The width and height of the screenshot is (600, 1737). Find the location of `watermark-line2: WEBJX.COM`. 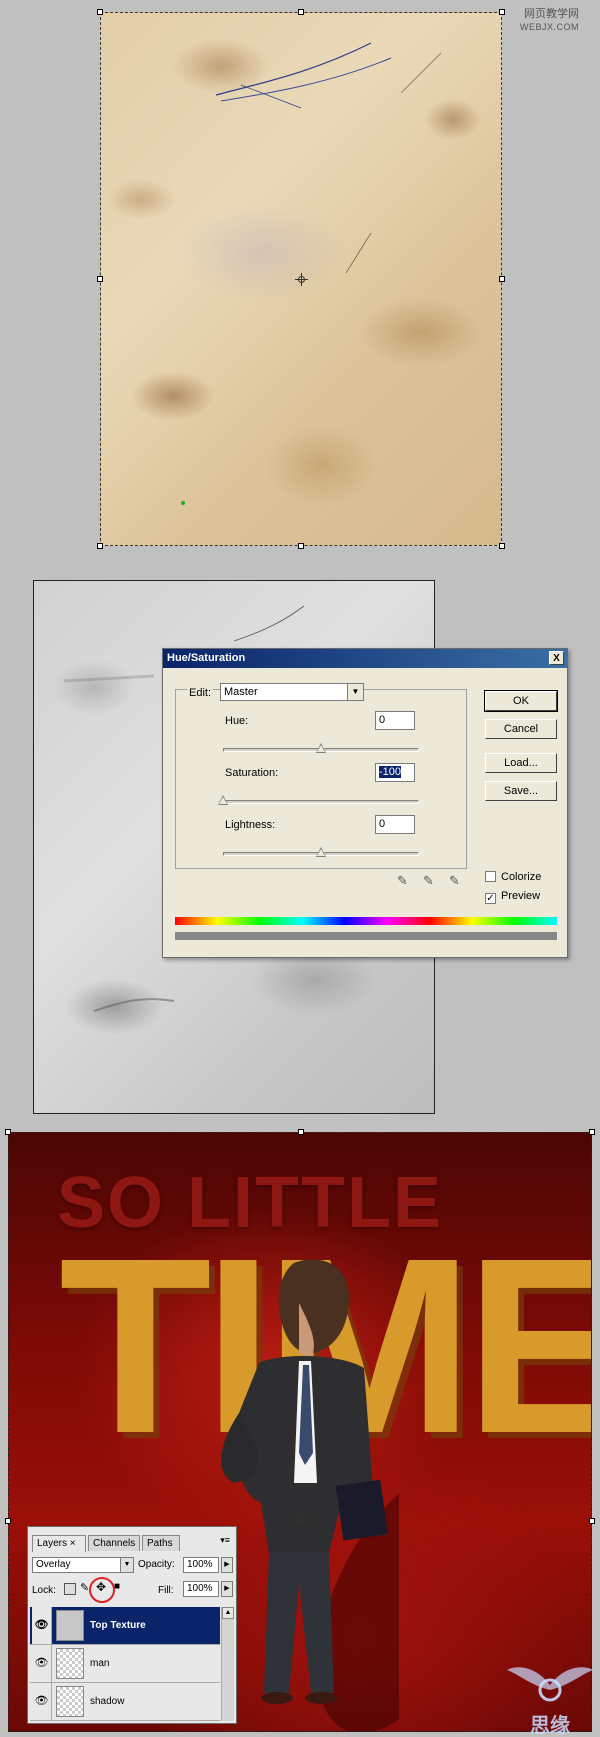

watermark-line2: WEBJX.COM is located at coordinates (550, 27).